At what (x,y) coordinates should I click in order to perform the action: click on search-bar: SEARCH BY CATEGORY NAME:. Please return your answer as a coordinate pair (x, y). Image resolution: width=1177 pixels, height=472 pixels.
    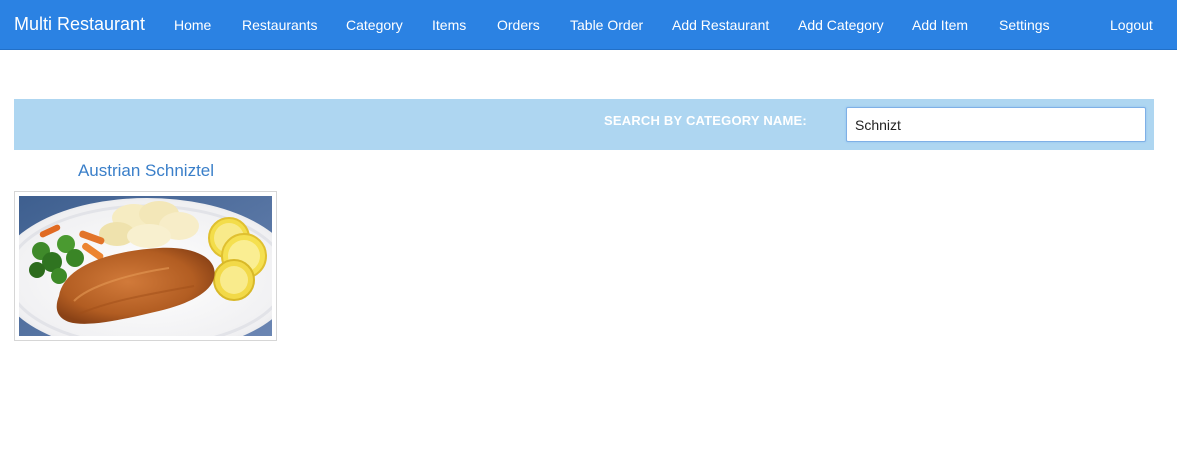
    Looking at the image, I should click on (584, 124).